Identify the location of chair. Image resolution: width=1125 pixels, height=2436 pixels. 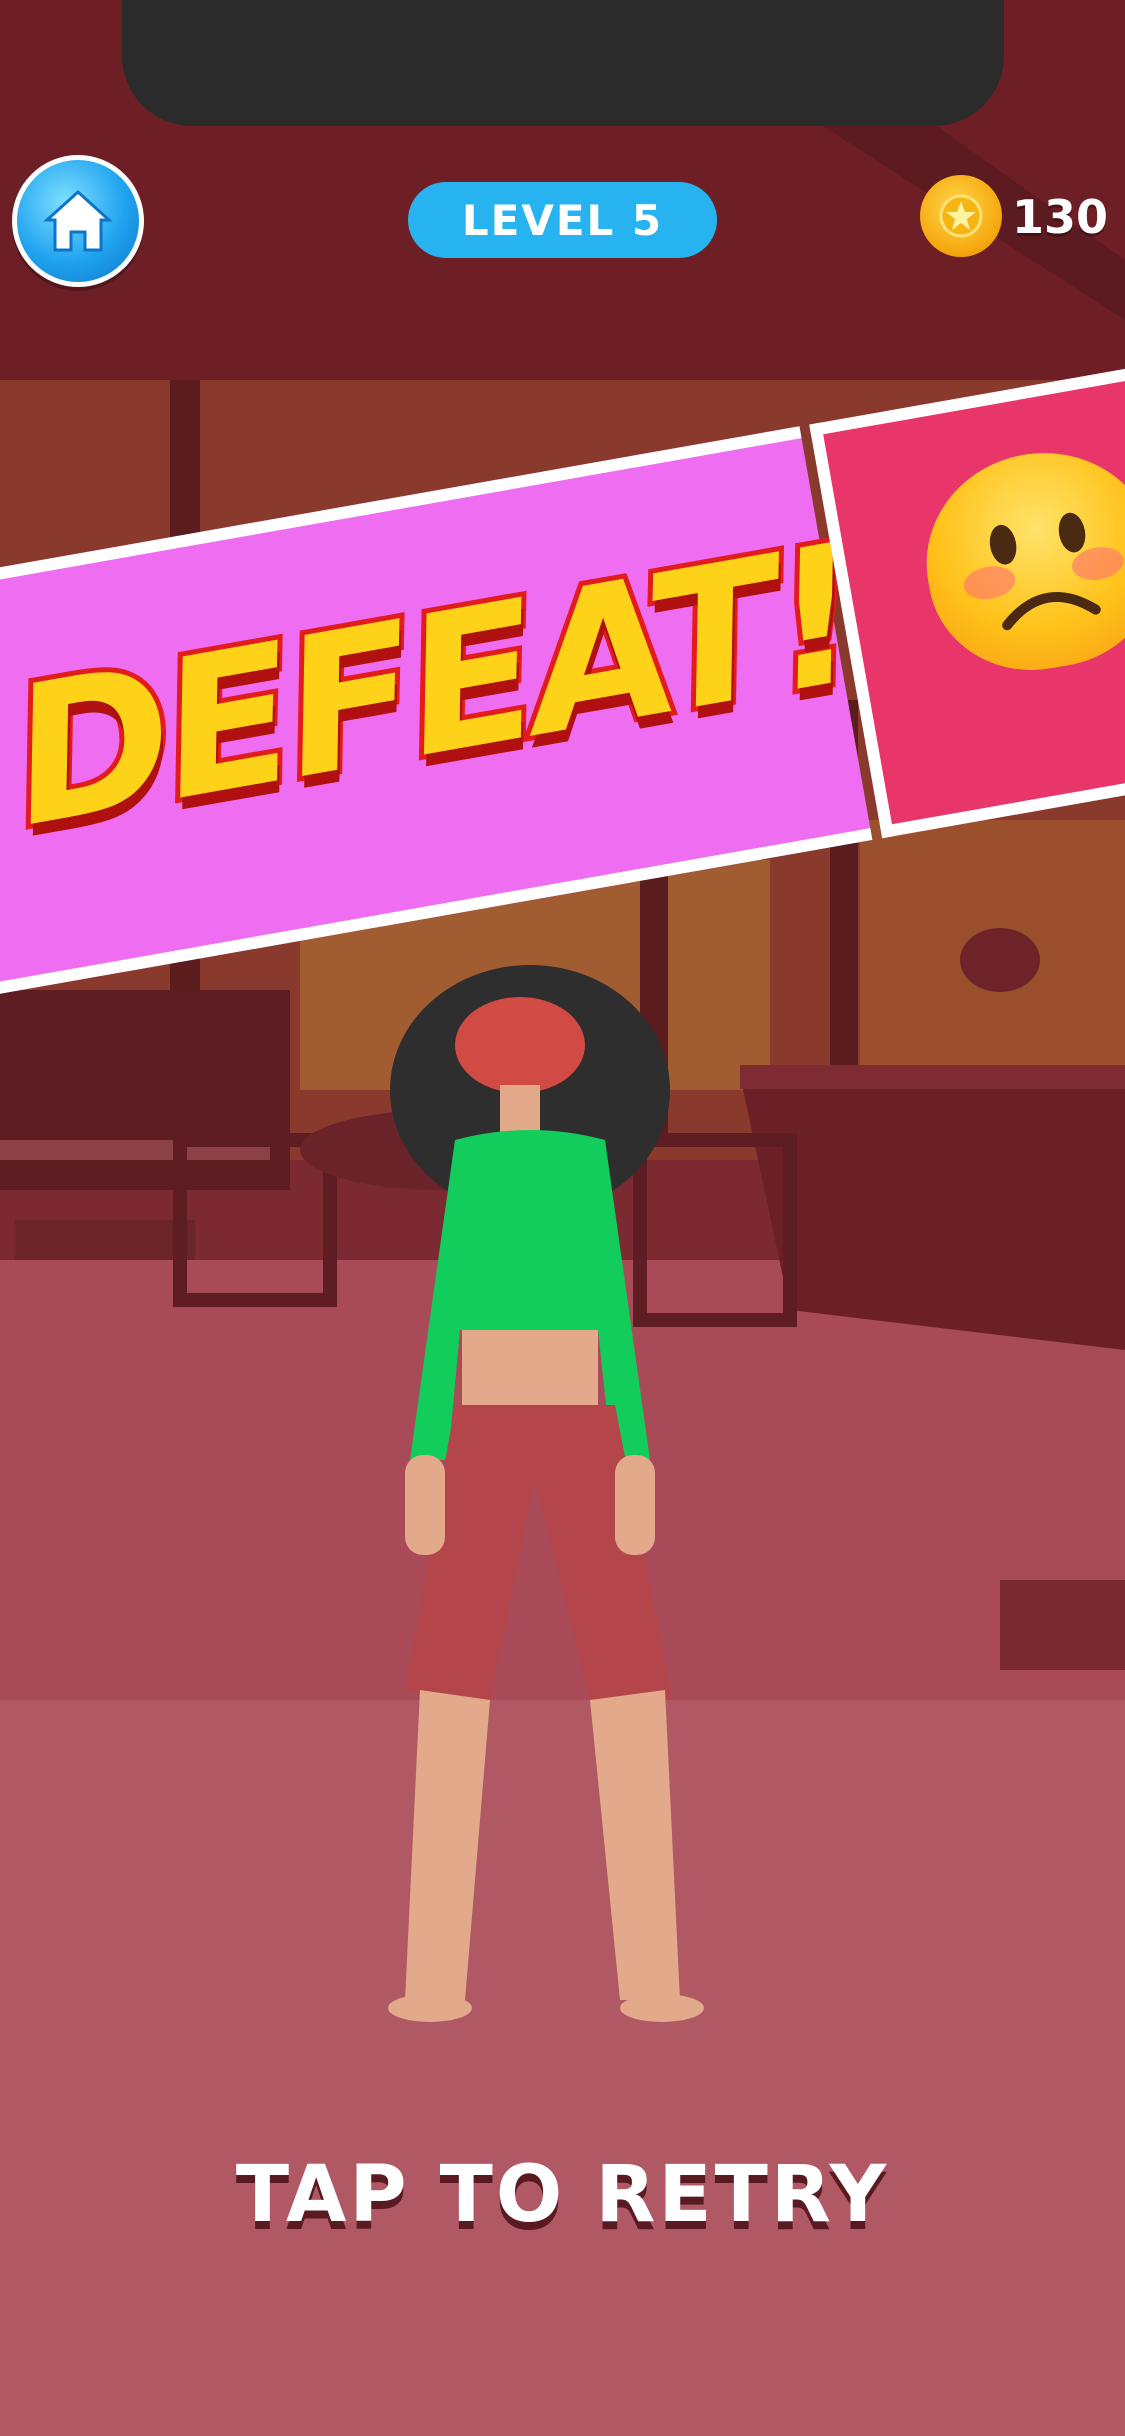
(1062, 1625).